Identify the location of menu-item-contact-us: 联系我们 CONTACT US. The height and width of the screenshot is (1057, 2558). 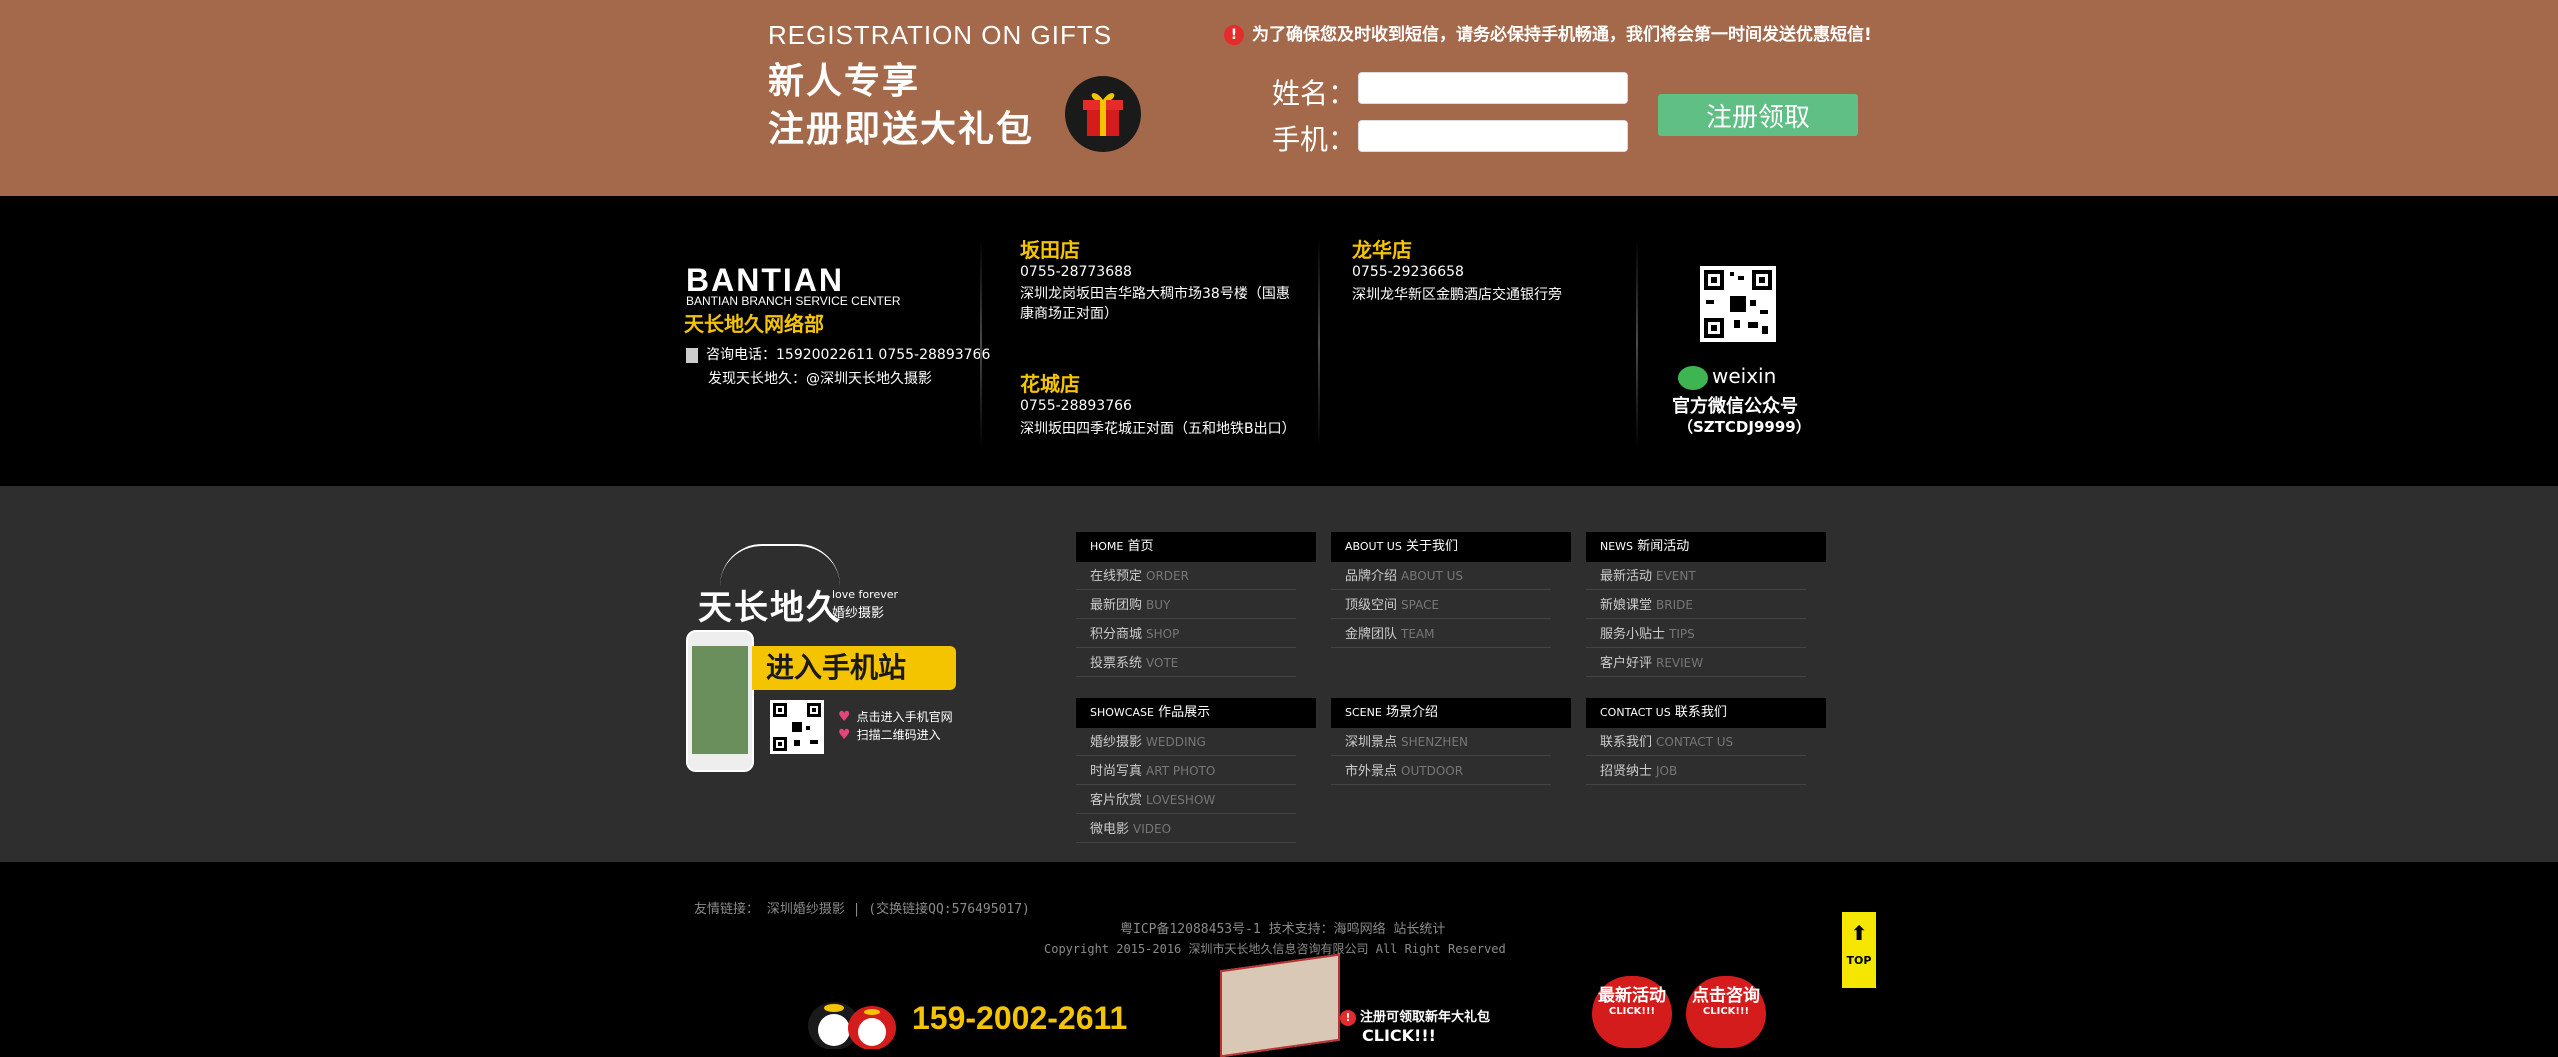
(1696, 742).